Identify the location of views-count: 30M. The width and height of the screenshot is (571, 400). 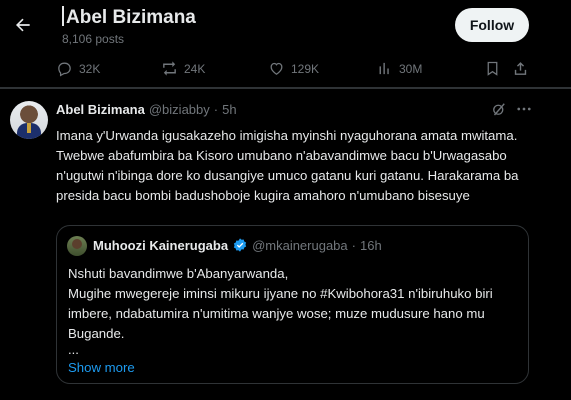
(411, 68).